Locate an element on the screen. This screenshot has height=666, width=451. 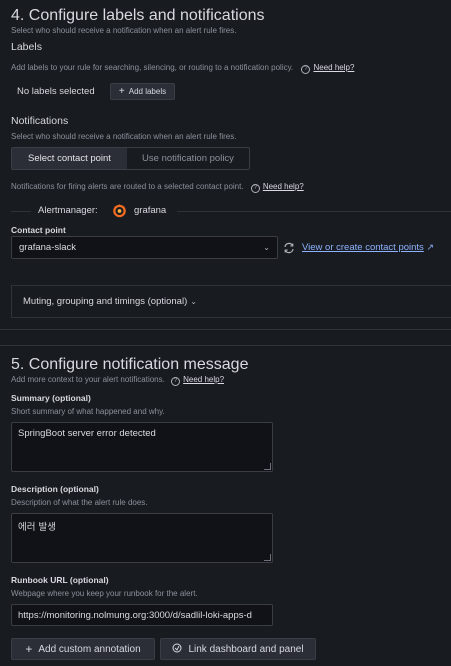
labels-heading: Labels is located at coordinates (26, 47).